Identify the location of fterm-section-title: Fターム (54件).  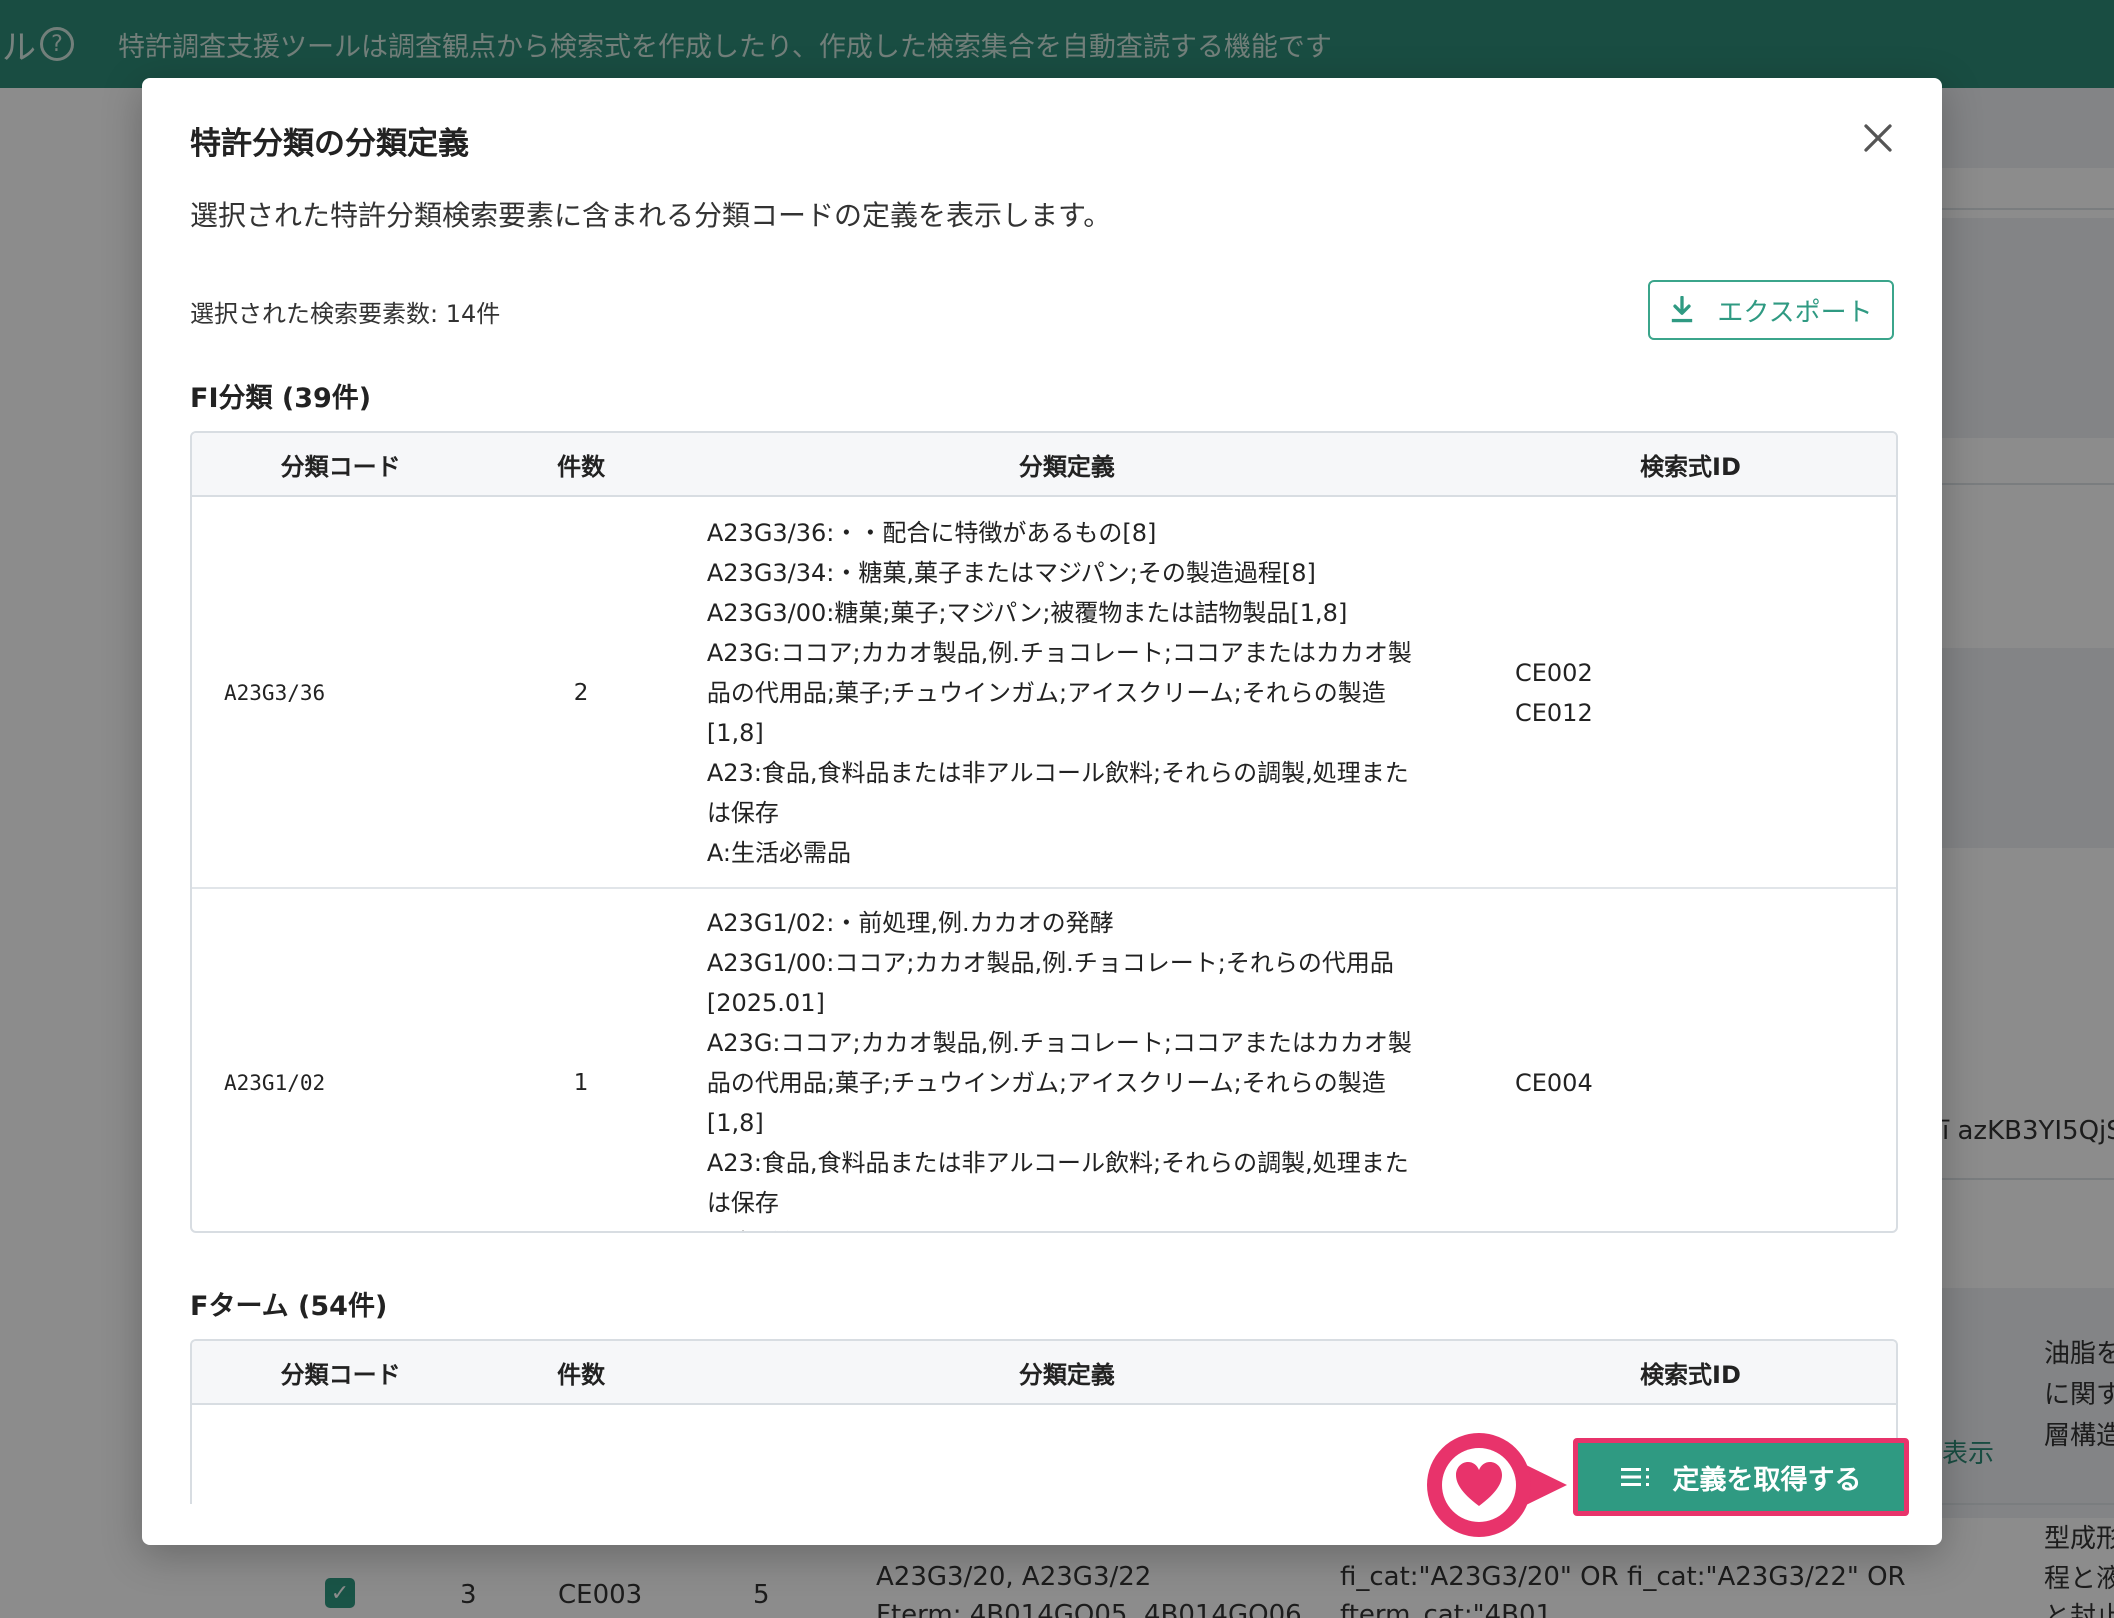
(289, 1306).